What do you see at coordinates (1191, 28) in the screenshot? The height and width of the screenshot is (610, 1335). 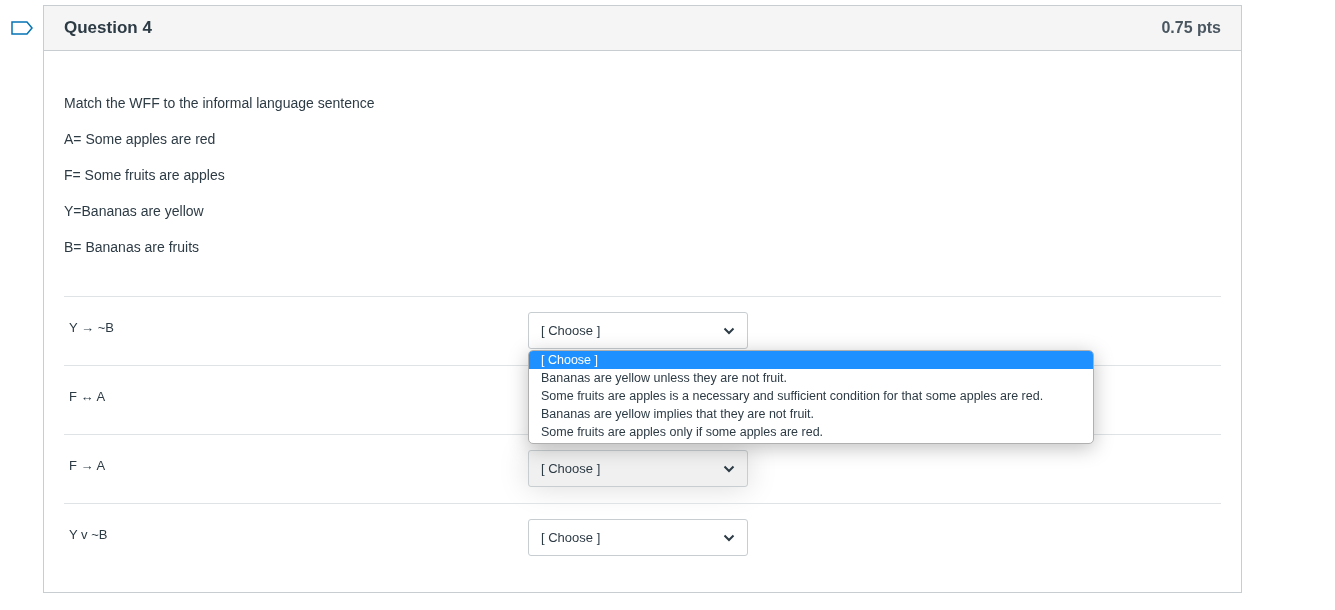 I see `question-points: 0.75 pts` at bounding box center [1191, 28].